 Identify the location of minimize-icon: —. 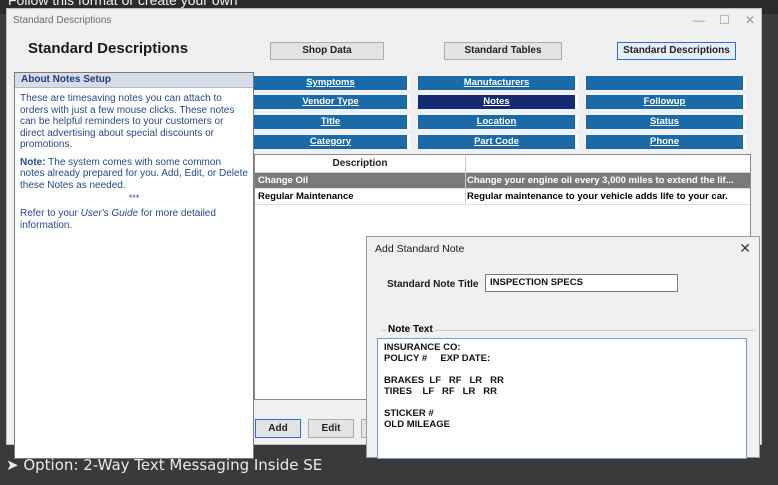
(699, 20).